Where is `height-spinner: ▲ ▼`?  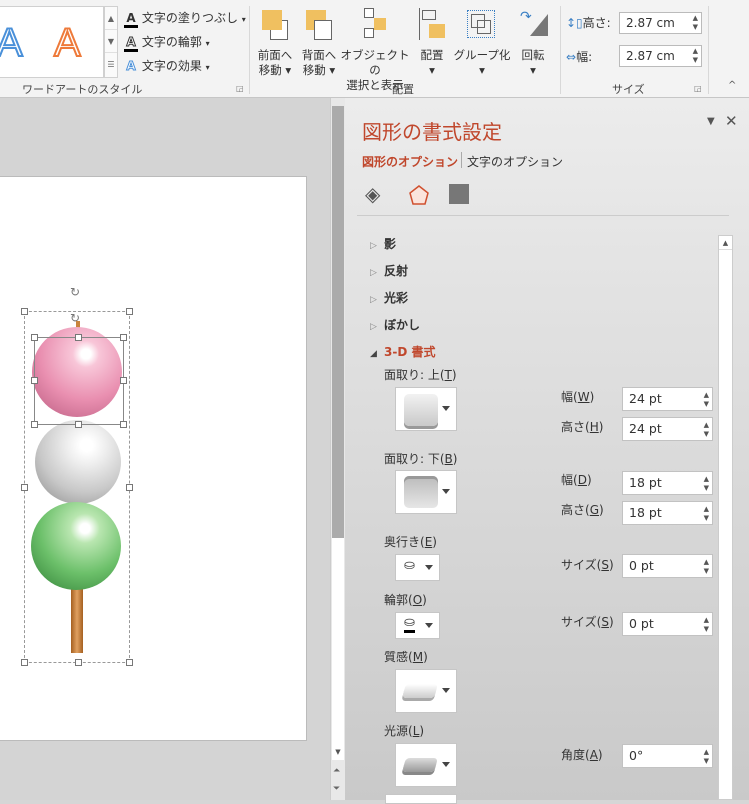
height-spinner: ▲ ▼ is located at coordinates (695, 23).